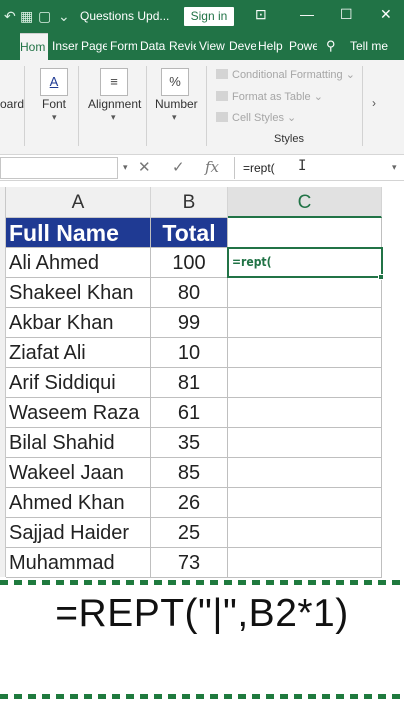 The height and width of the screenshot is (720, 404). What do you see at coordinates (64, 16) in the screenshot?
I see `quick-access-dropdown-icon: ⌄` at bounding box center [64, 16].